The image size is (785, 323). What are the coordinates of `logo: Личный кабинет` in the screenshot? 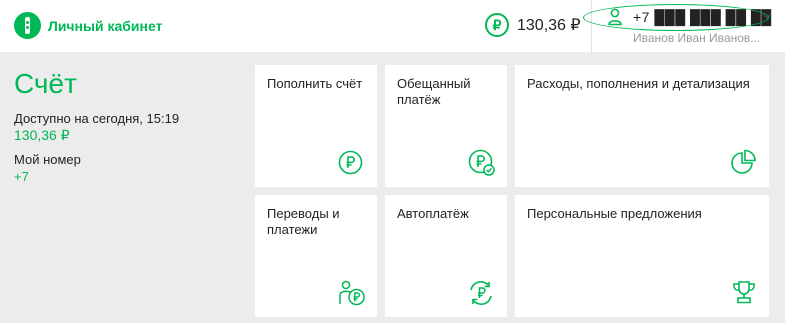 It's located at (88, 25).